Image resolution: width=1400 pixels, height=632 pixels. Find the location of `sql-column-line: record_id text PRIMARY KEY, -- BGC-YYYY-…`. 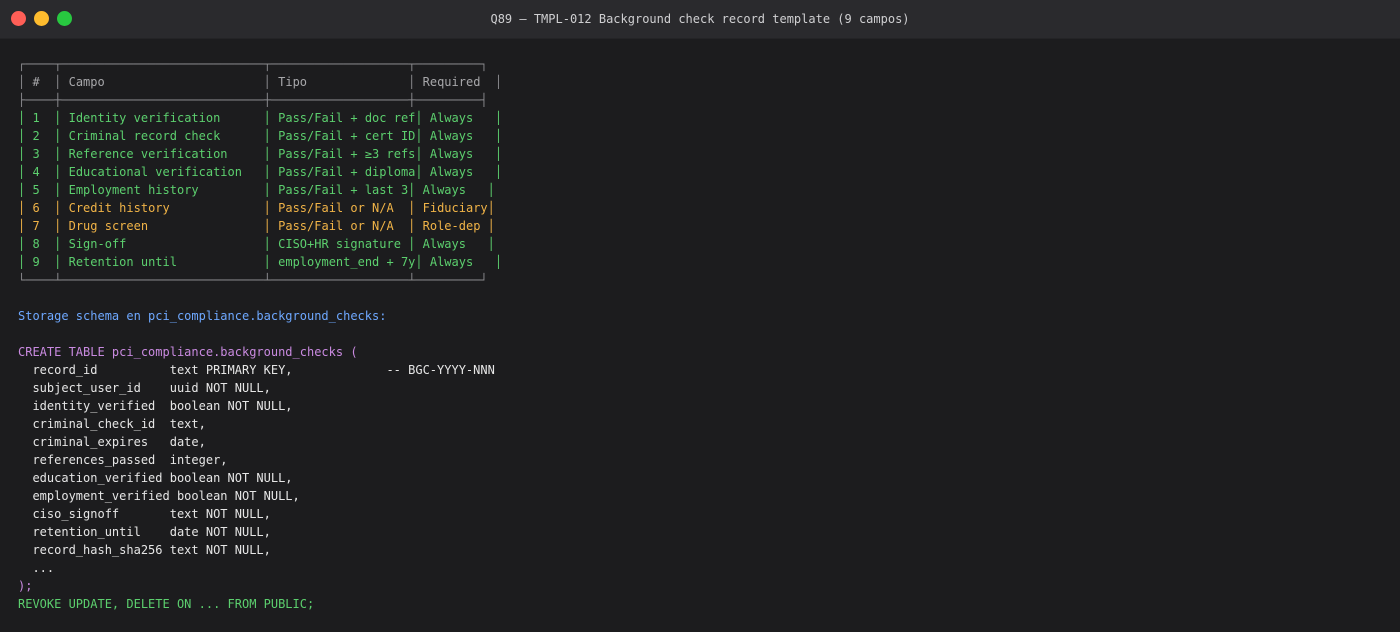

sql-column-line: record_id text PRIMARY KEY, -- BGC-YYYY-… is located at coordinates (260, 370).